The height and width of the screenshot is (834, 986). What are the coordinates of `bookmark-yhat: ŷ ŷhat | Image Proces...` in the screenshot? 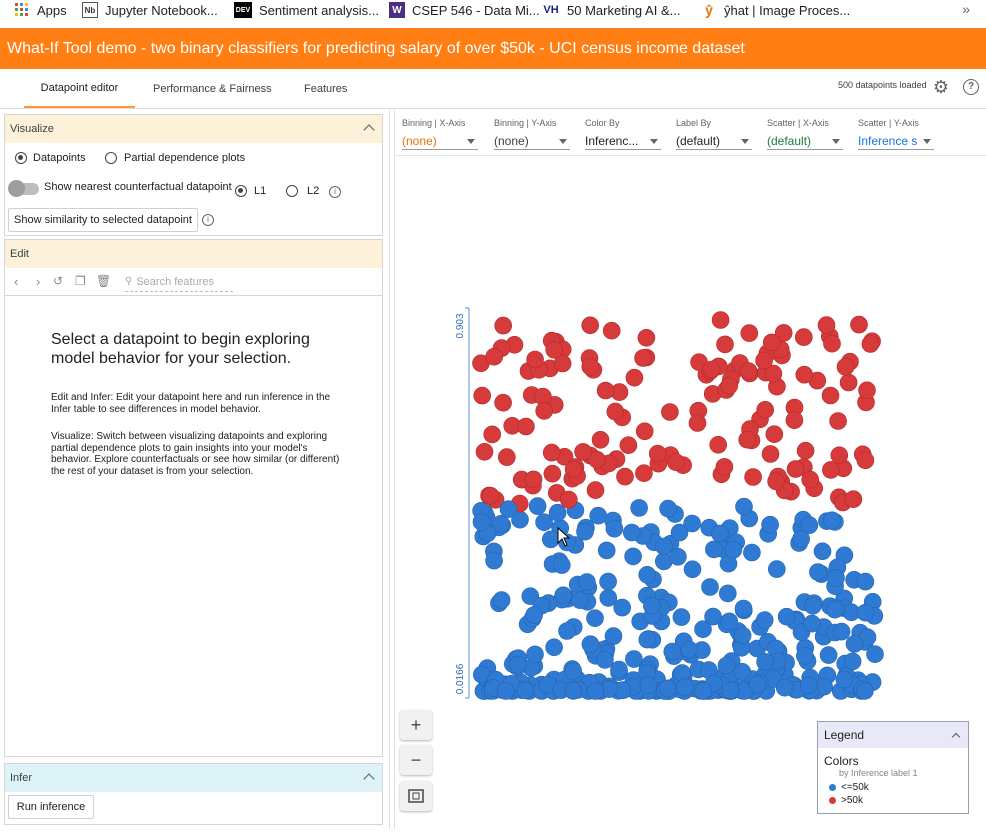 It's located at (775, 10).